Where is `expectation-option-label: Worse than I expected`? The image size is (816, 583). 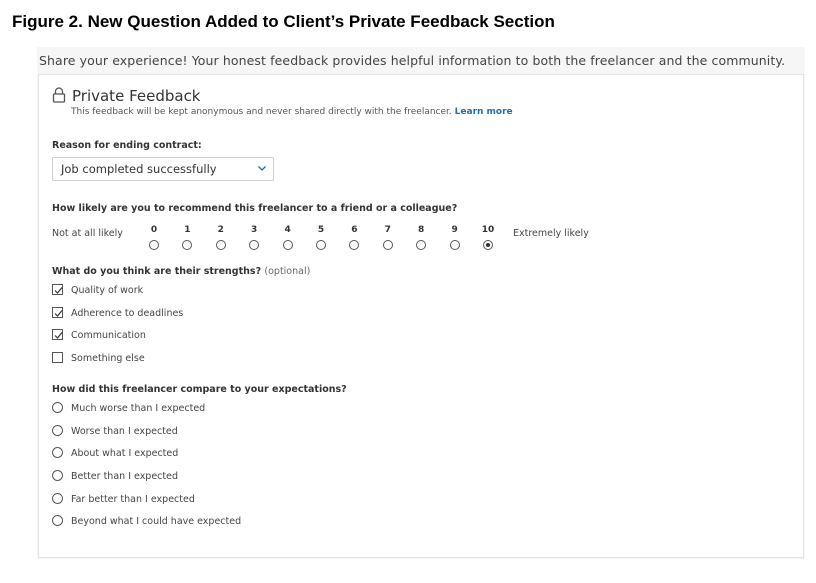
expectation-option-label: Worse than I expected is located at coordinates (124, 431).